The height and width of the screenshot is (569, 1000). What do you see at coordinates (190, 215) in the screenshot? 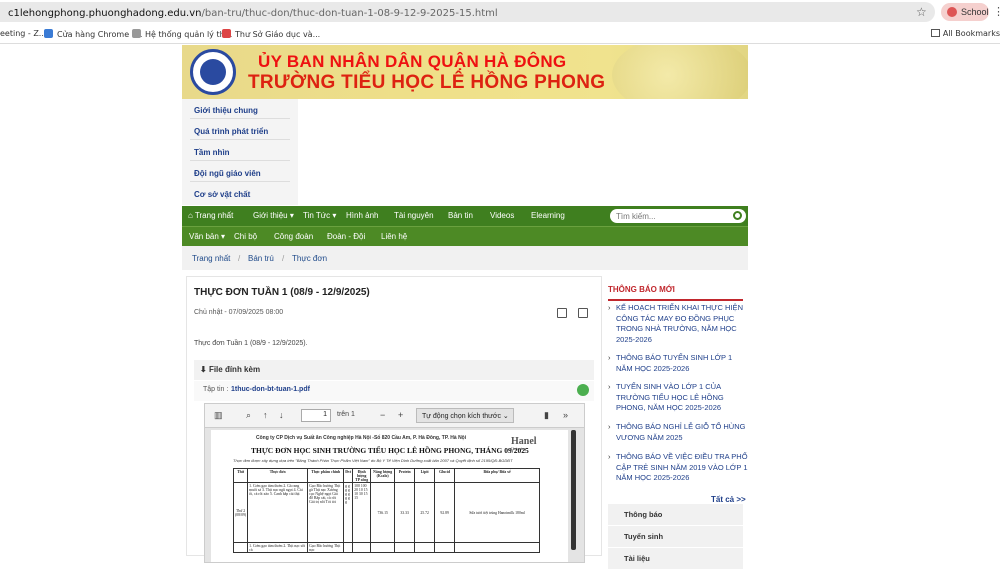
I see `home-icon: ⌂` at bounding box center [190, 215].